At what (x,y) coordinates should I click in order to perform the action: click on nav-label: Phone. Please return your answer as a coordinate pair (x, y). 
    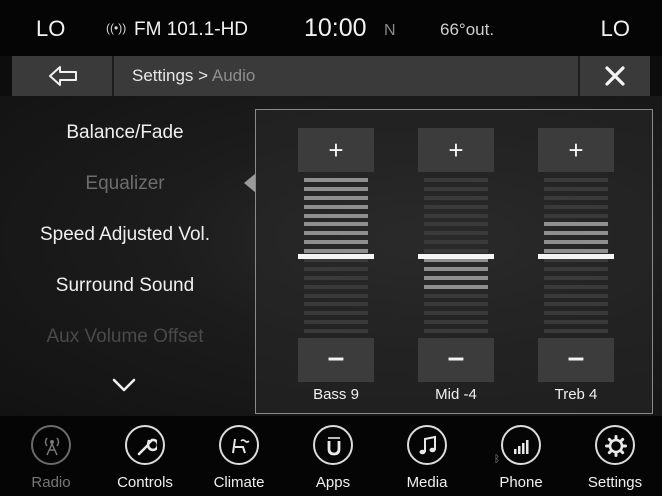
    Looking at the image, I should click on (521, 482).